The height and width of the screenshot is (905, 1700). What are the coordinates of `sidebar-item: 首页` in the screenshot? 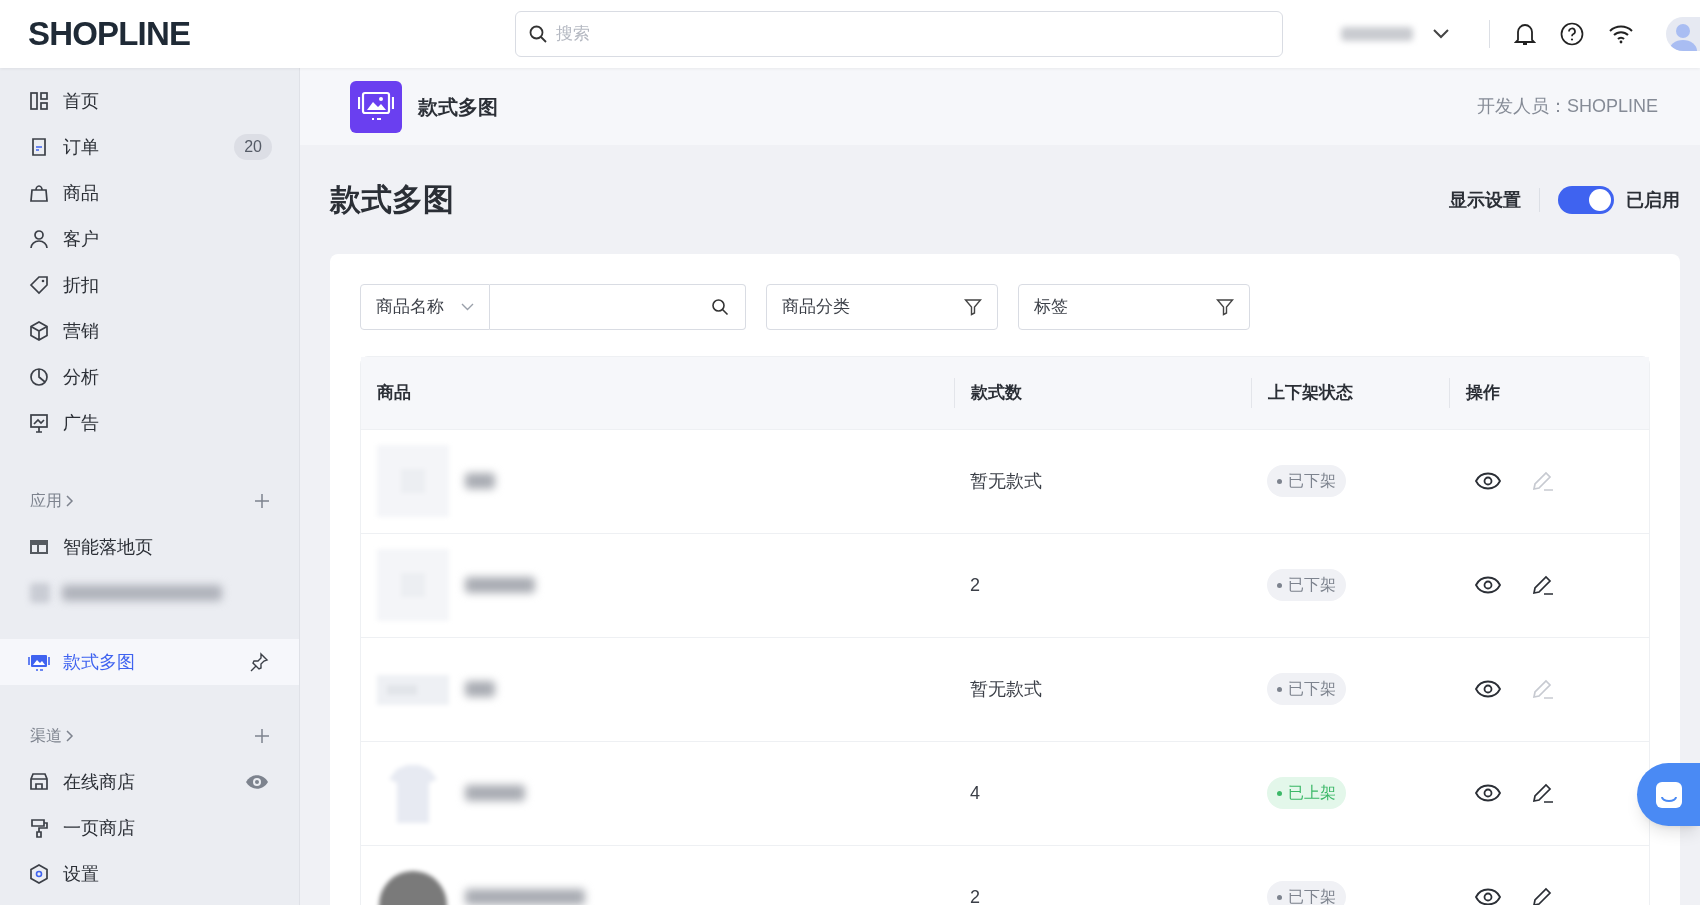 It's located at (149, 101).